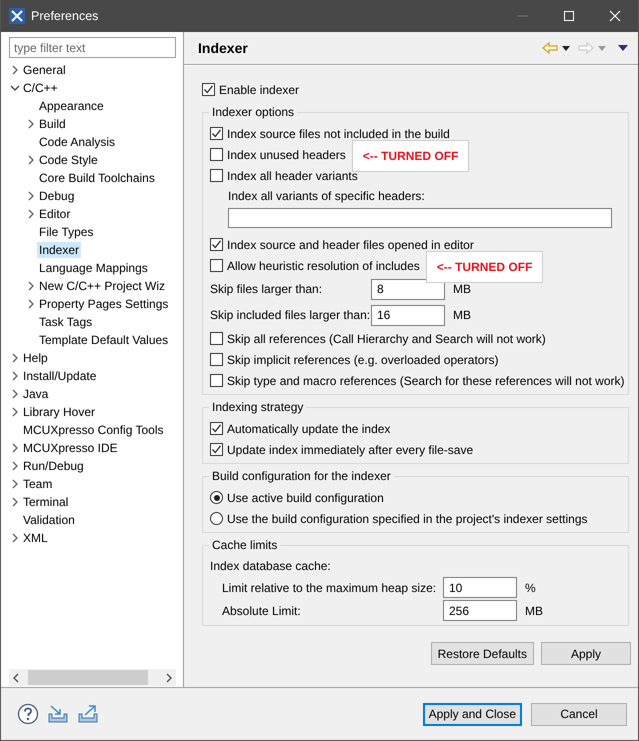 The image size is (639, 741). I want to click on tree-item: Core Build Toolchains, so click(97, 178).